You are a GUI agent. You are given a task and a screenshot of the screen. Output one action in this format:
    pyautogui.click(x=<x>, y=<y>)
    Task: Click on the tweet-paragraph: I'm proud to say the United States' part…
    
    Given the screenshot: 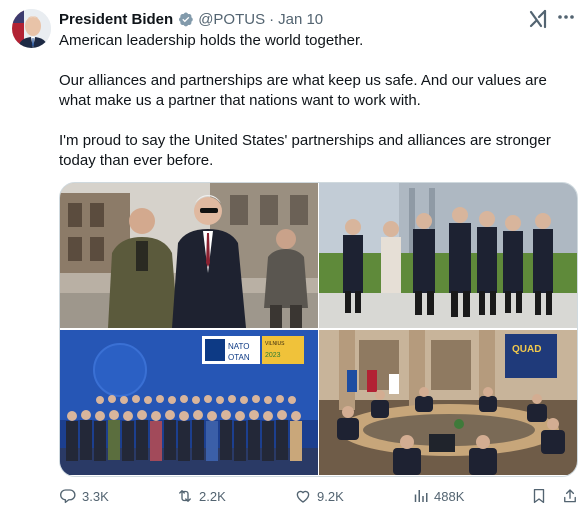 What is the action you would take?
    pyautogui.click(x=305, y=150)
    